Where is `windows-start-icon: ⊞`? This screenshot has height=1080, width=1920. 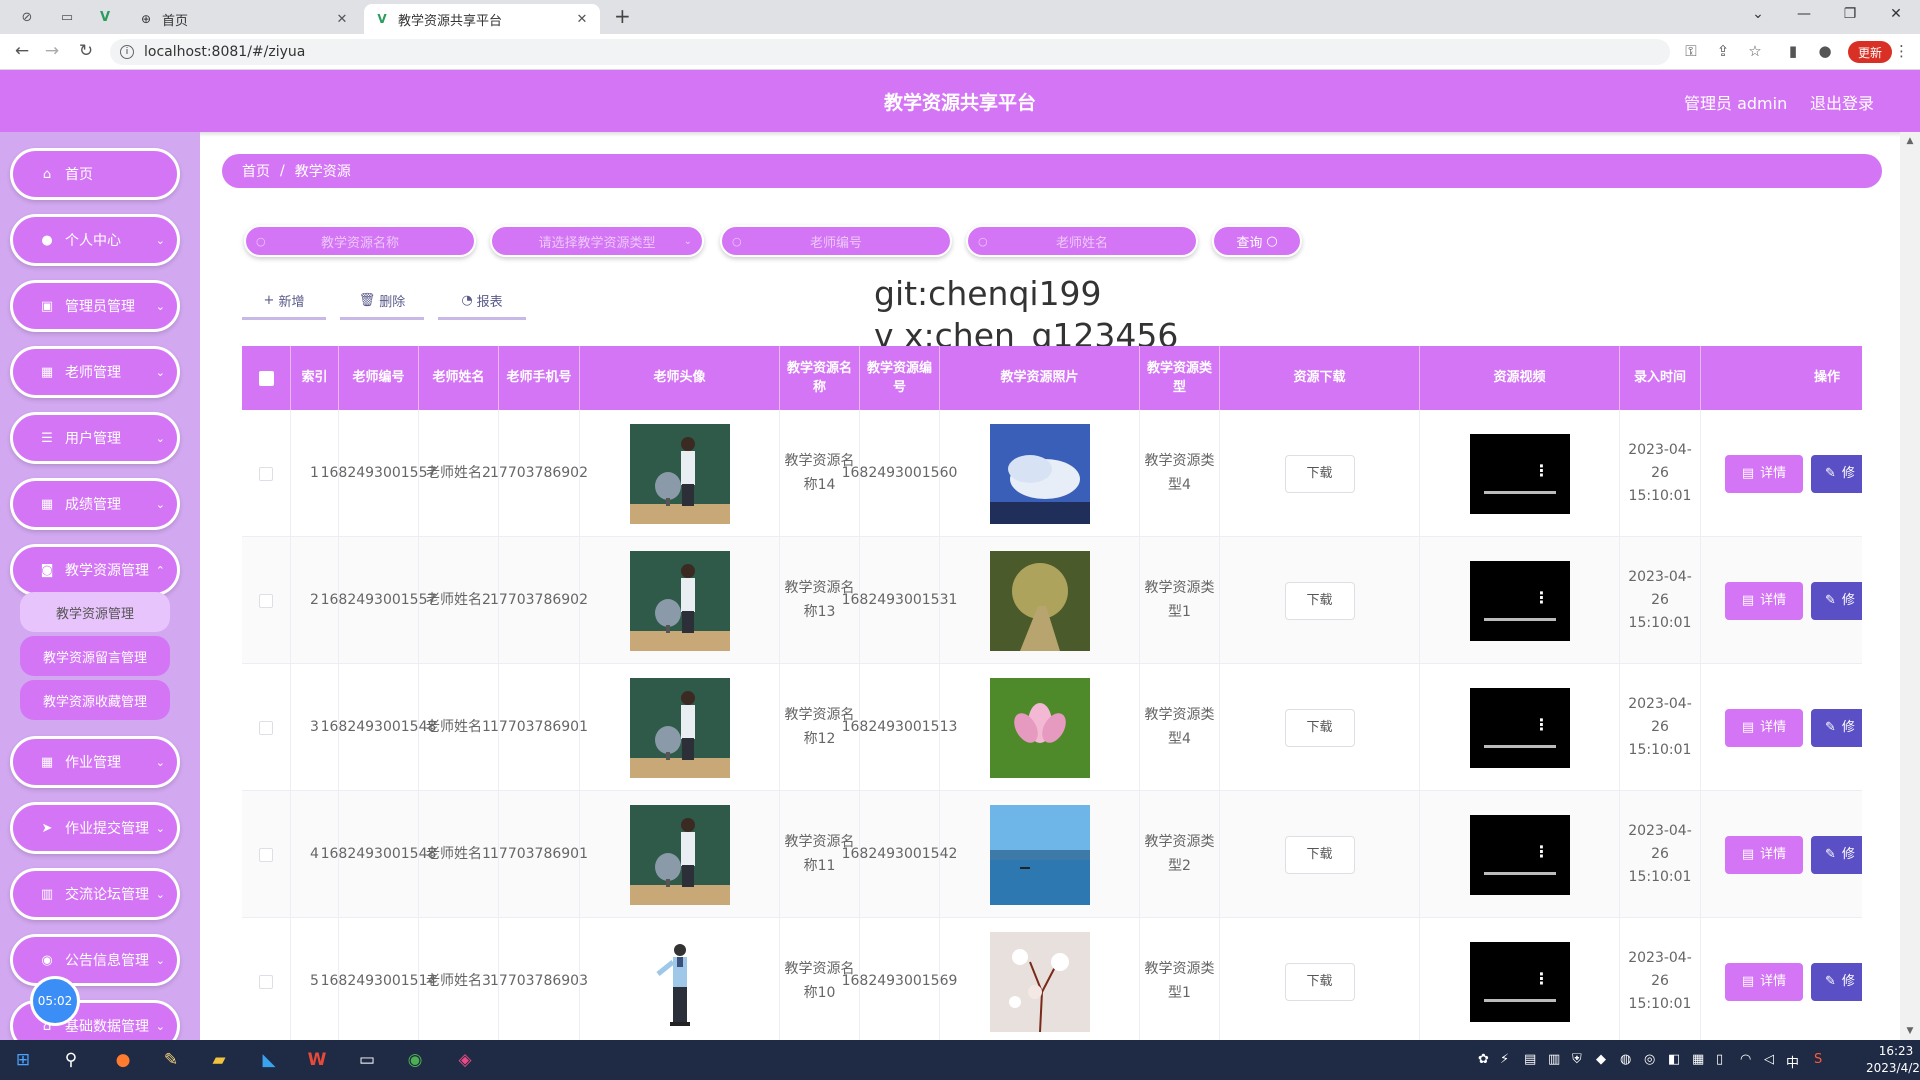 windows-start-icon: ⊞ is located at coordinates (23, 1060).